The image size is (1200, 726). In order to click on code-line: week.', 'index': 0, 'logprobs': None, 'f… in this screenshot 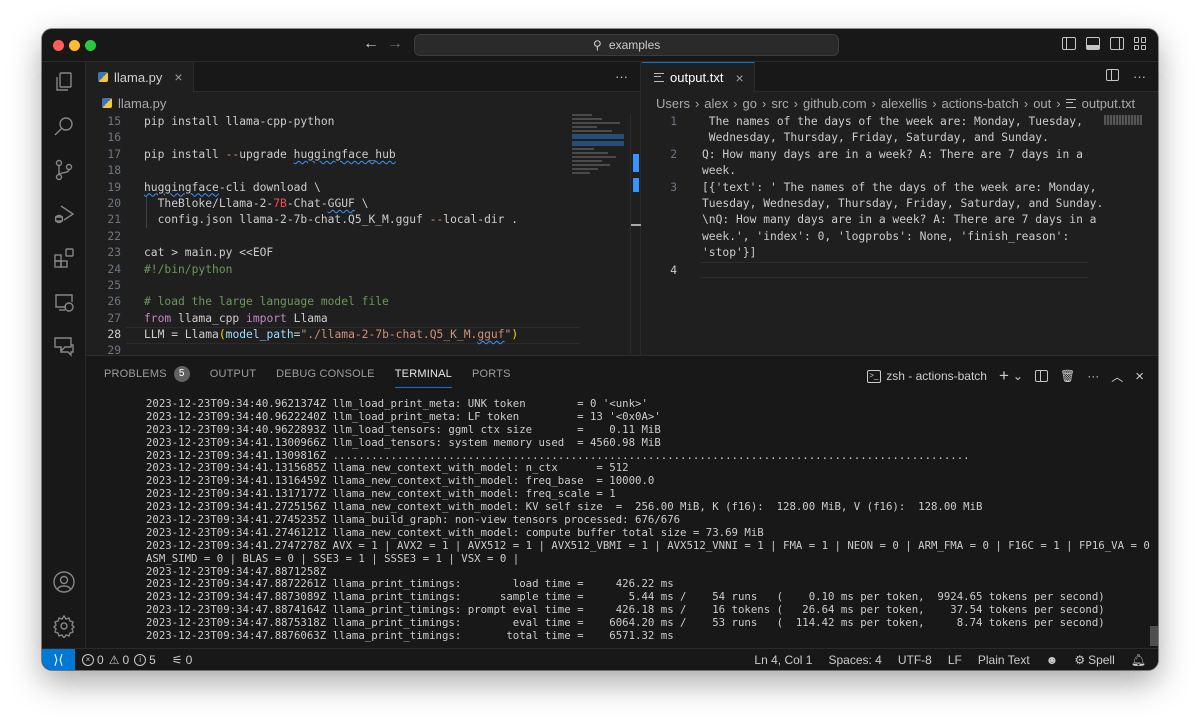, I will do `click(900, 237)`.